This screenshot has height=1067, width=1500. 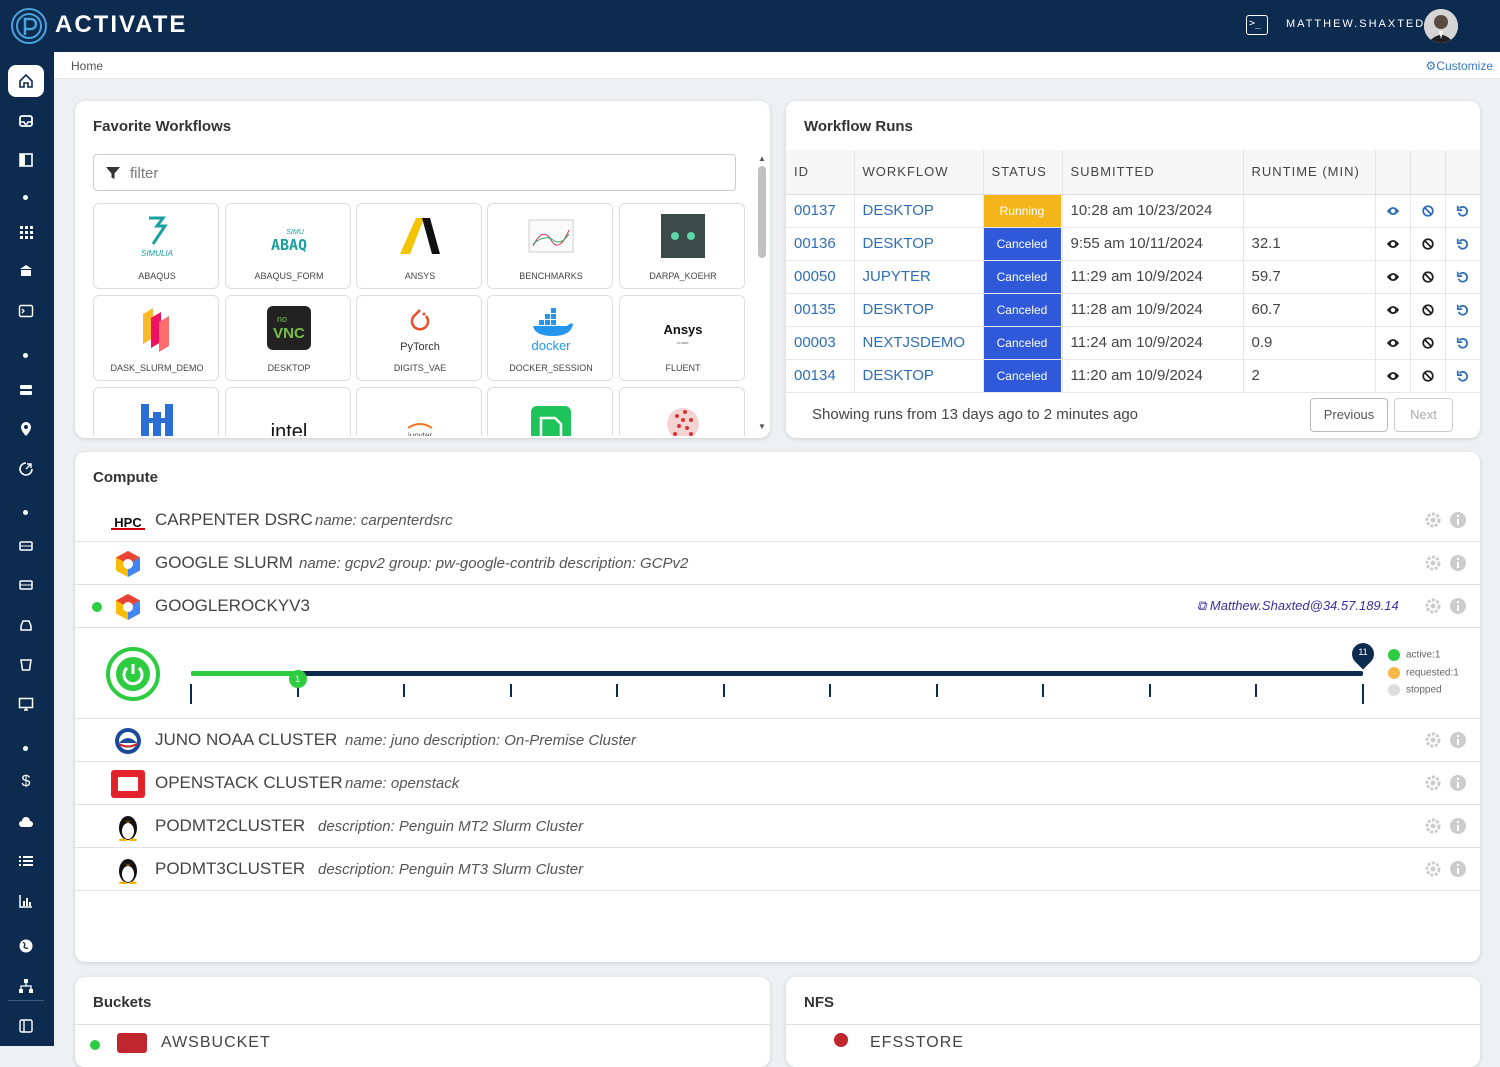 What do you see at coordinates (26, 900) in the screenshot?
I see `sidebar-item-reports` at bounding box center [26, 900].